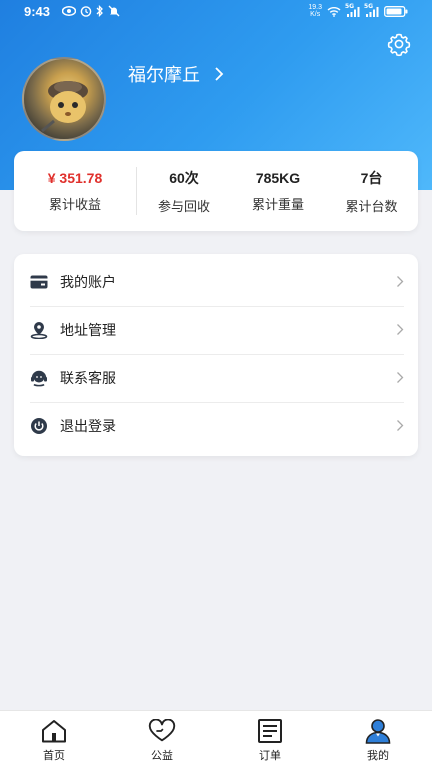 The width and height of the screenshot is (432, 768). I want to click on gear-icon, so click(399, 45).